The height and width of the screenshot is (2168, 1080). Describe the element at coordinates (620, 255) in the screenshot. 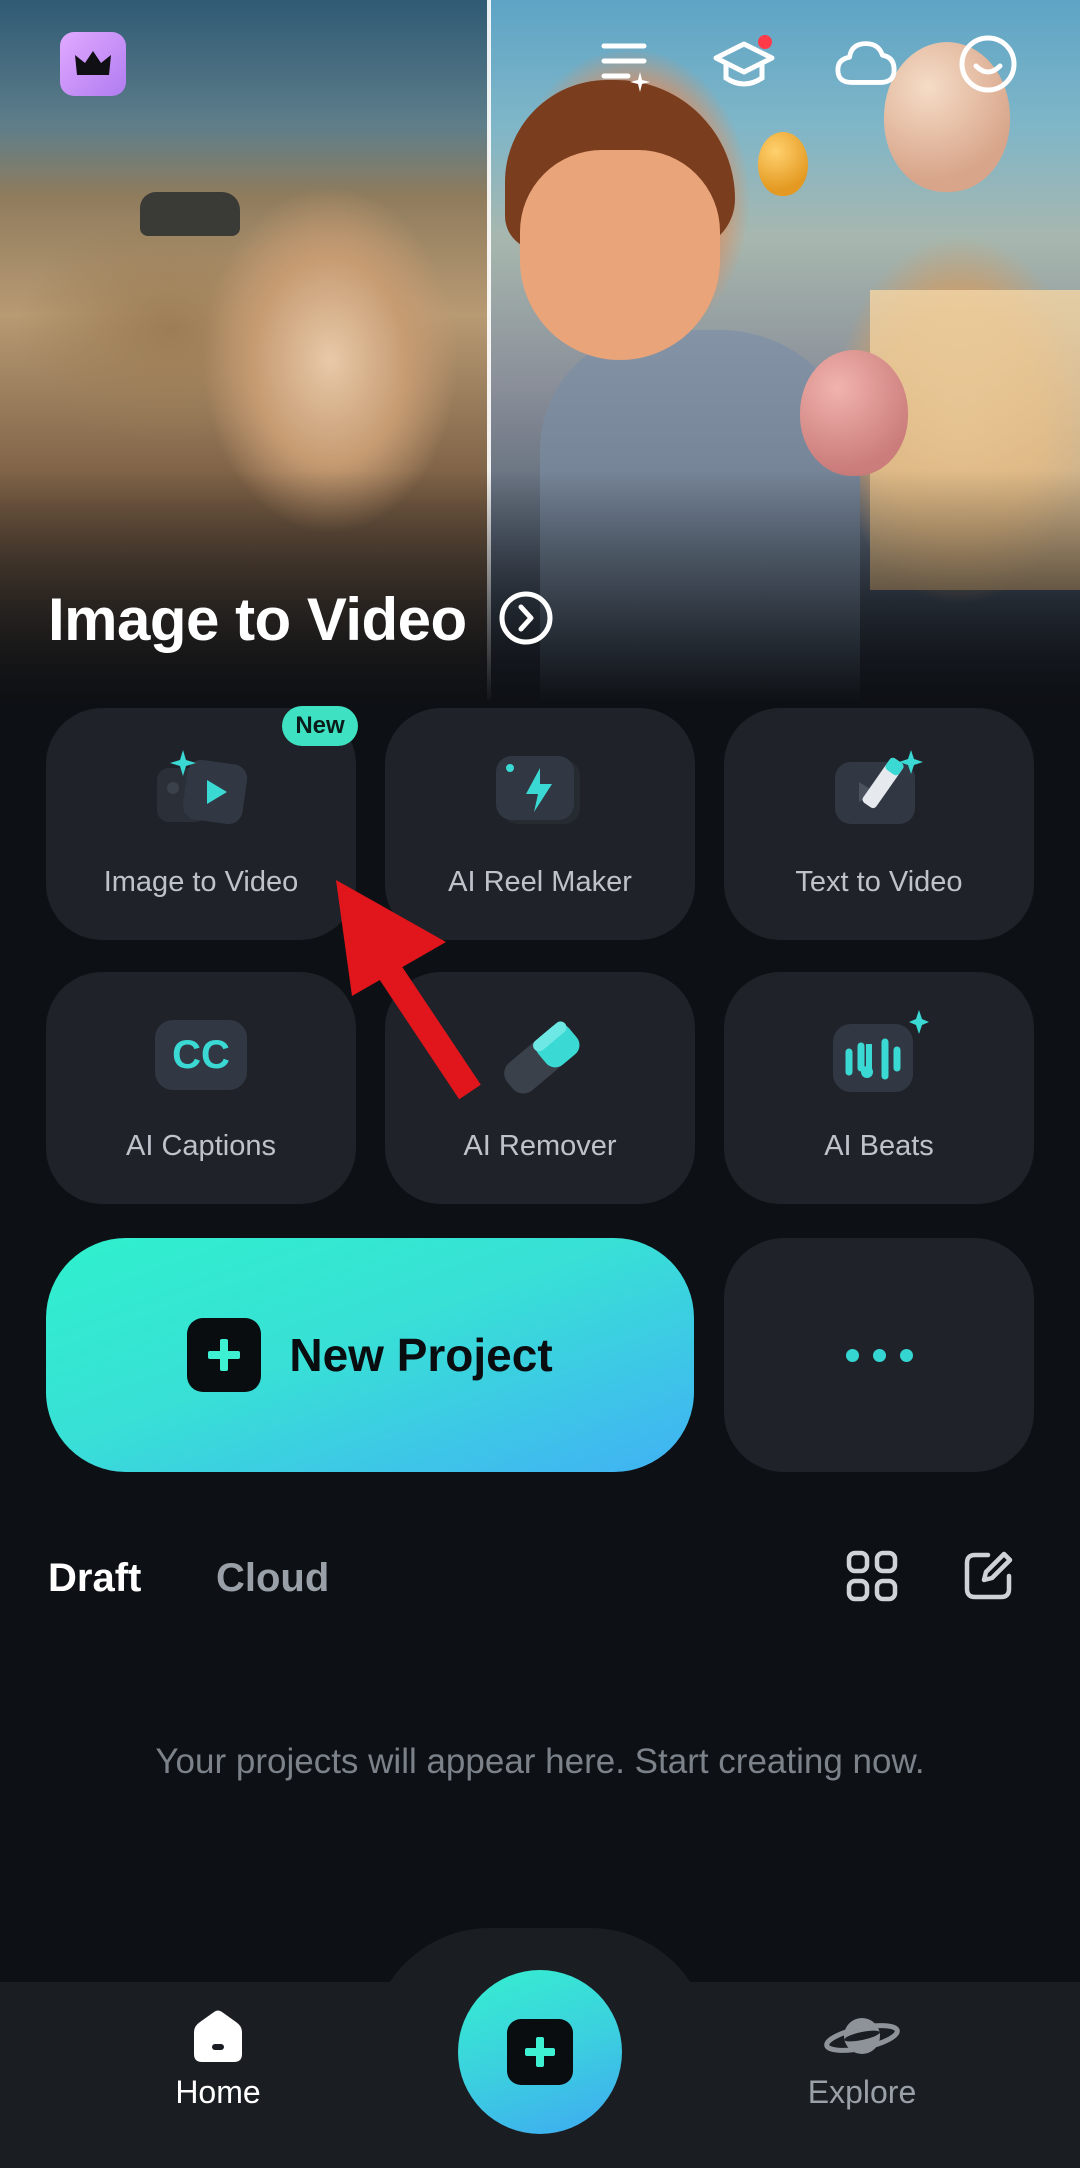

I see `hero-character-face` at that location.